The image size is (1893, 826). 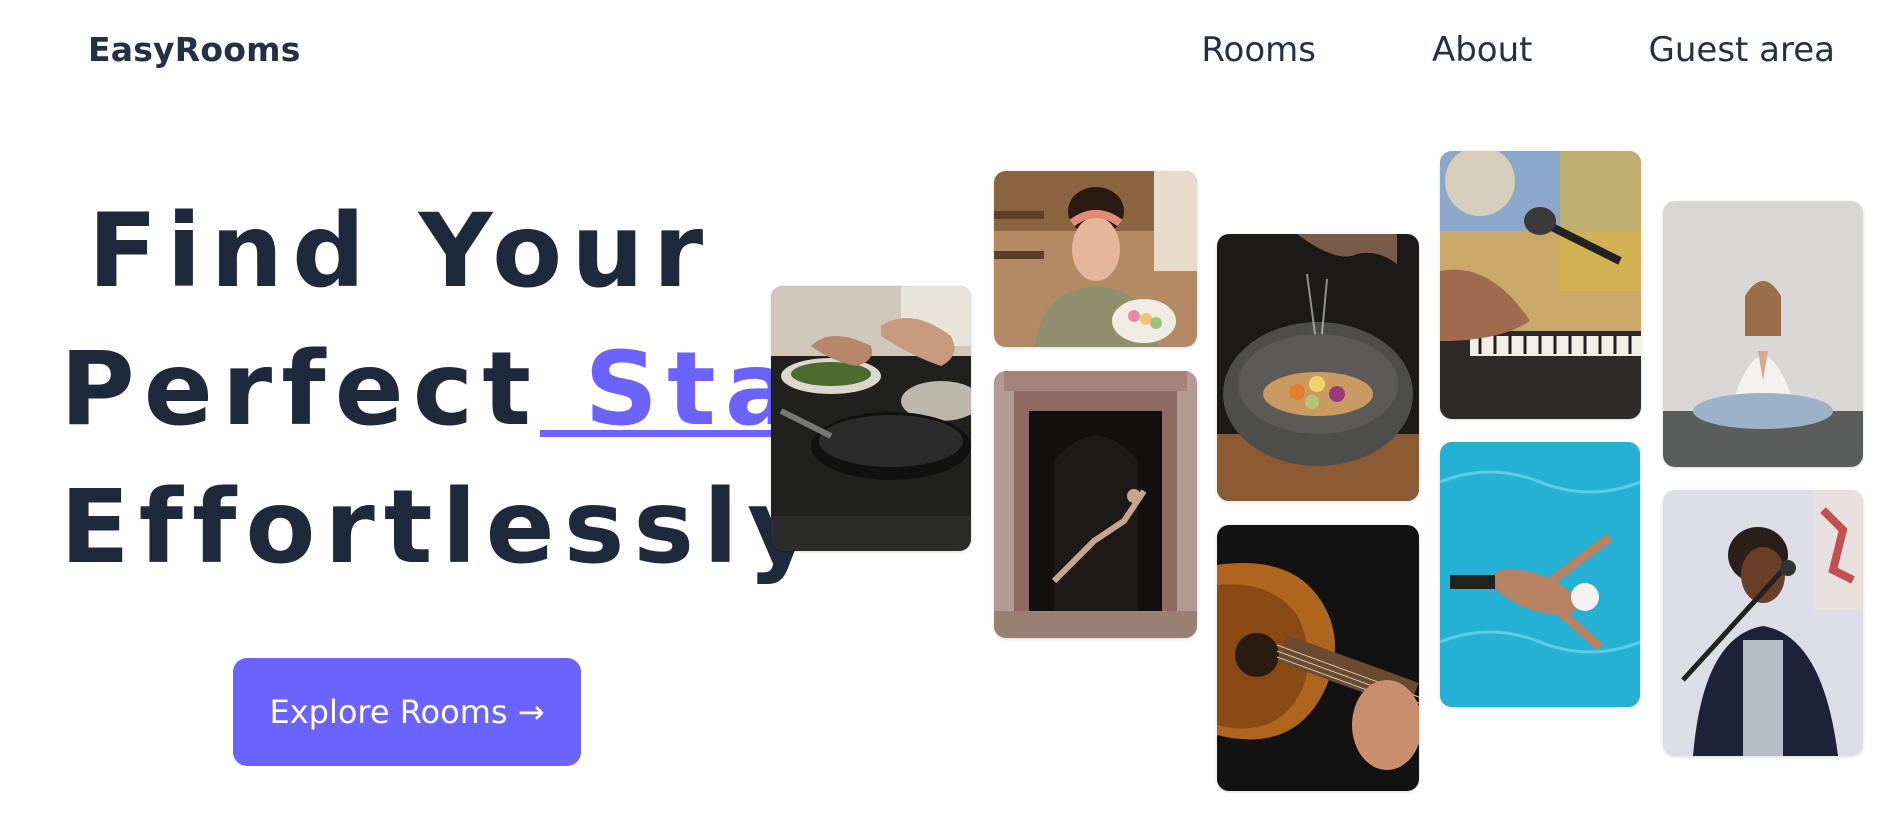 What do you see at coordinates (1095, 259) in the screenshot?
I see `woman-with-macarons-photo` at bounding box center [1095, 259].